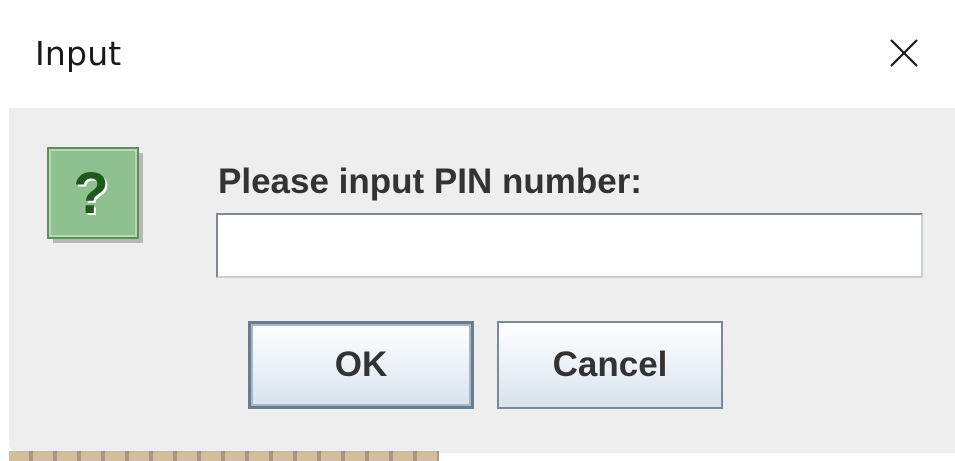 The height and width of the screenshot is (461, 955). Describe the element at coordinates (224, 456) in the screenshot. I see `background-window-edge` at that location.